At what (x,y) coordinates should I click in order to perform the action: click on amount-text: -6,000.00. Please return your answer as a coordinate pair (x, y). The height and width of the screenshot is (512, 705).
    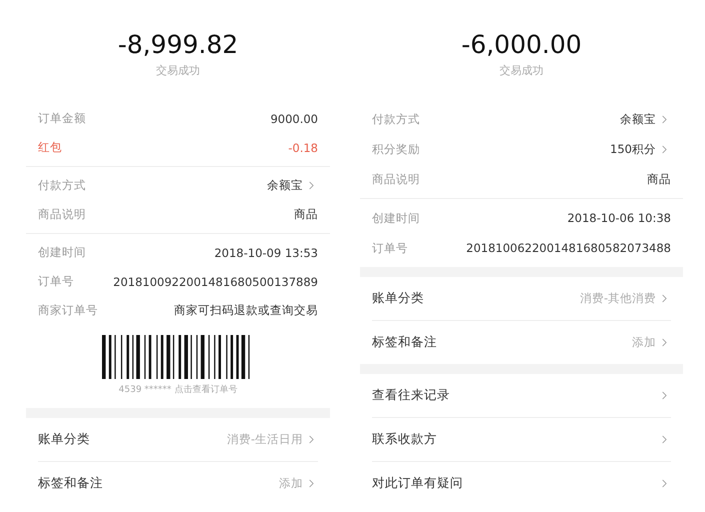
    Looking at the image, I should click on (521, 45).